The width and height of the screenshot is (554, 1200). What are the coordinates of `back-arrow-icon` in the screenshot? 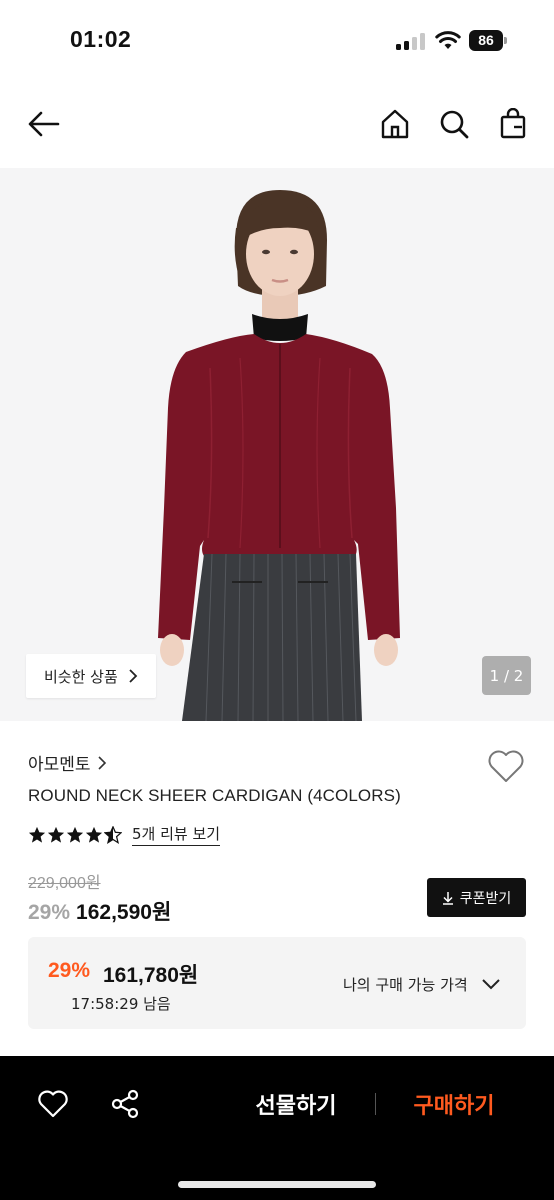 It's located at (44, 124).